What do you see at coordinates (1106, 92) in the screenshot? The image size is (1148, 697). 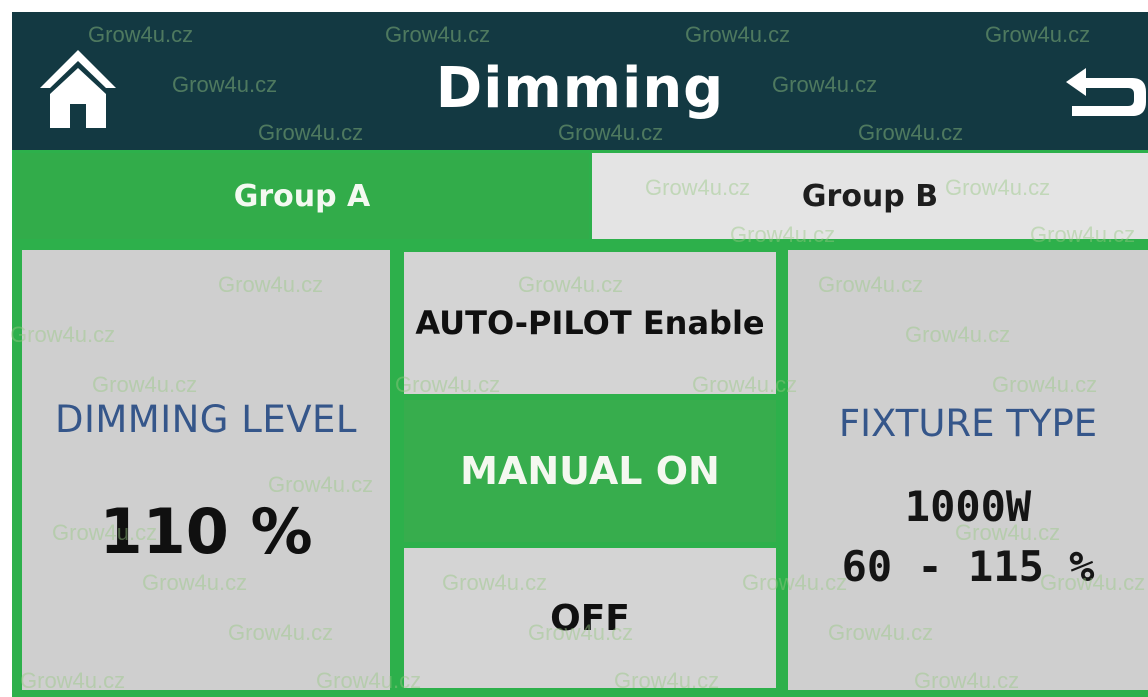 I see `back-arrow-icon` at bounding box center [1106, 92].